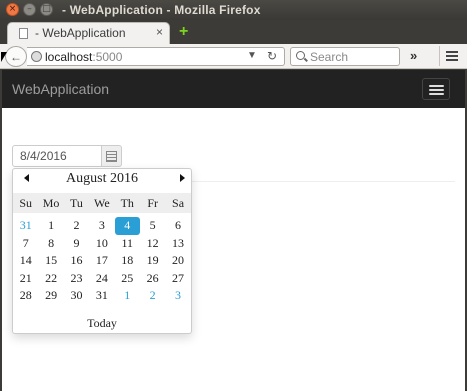 The height and width of the screenshot is (391, 467). I want to click on navbar-toggle-hamburger-icon, so click(436, 89).